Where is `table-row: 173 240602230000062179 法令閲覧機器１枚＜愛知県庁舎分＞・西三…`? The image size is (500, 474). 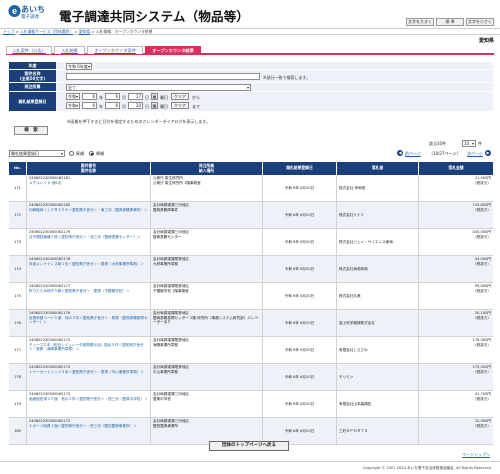 table-row: 173 240602230000062179 法令閲覧機器１枚＜愛知県庁舎分＞・西三… is located at coordinates (251, 242).